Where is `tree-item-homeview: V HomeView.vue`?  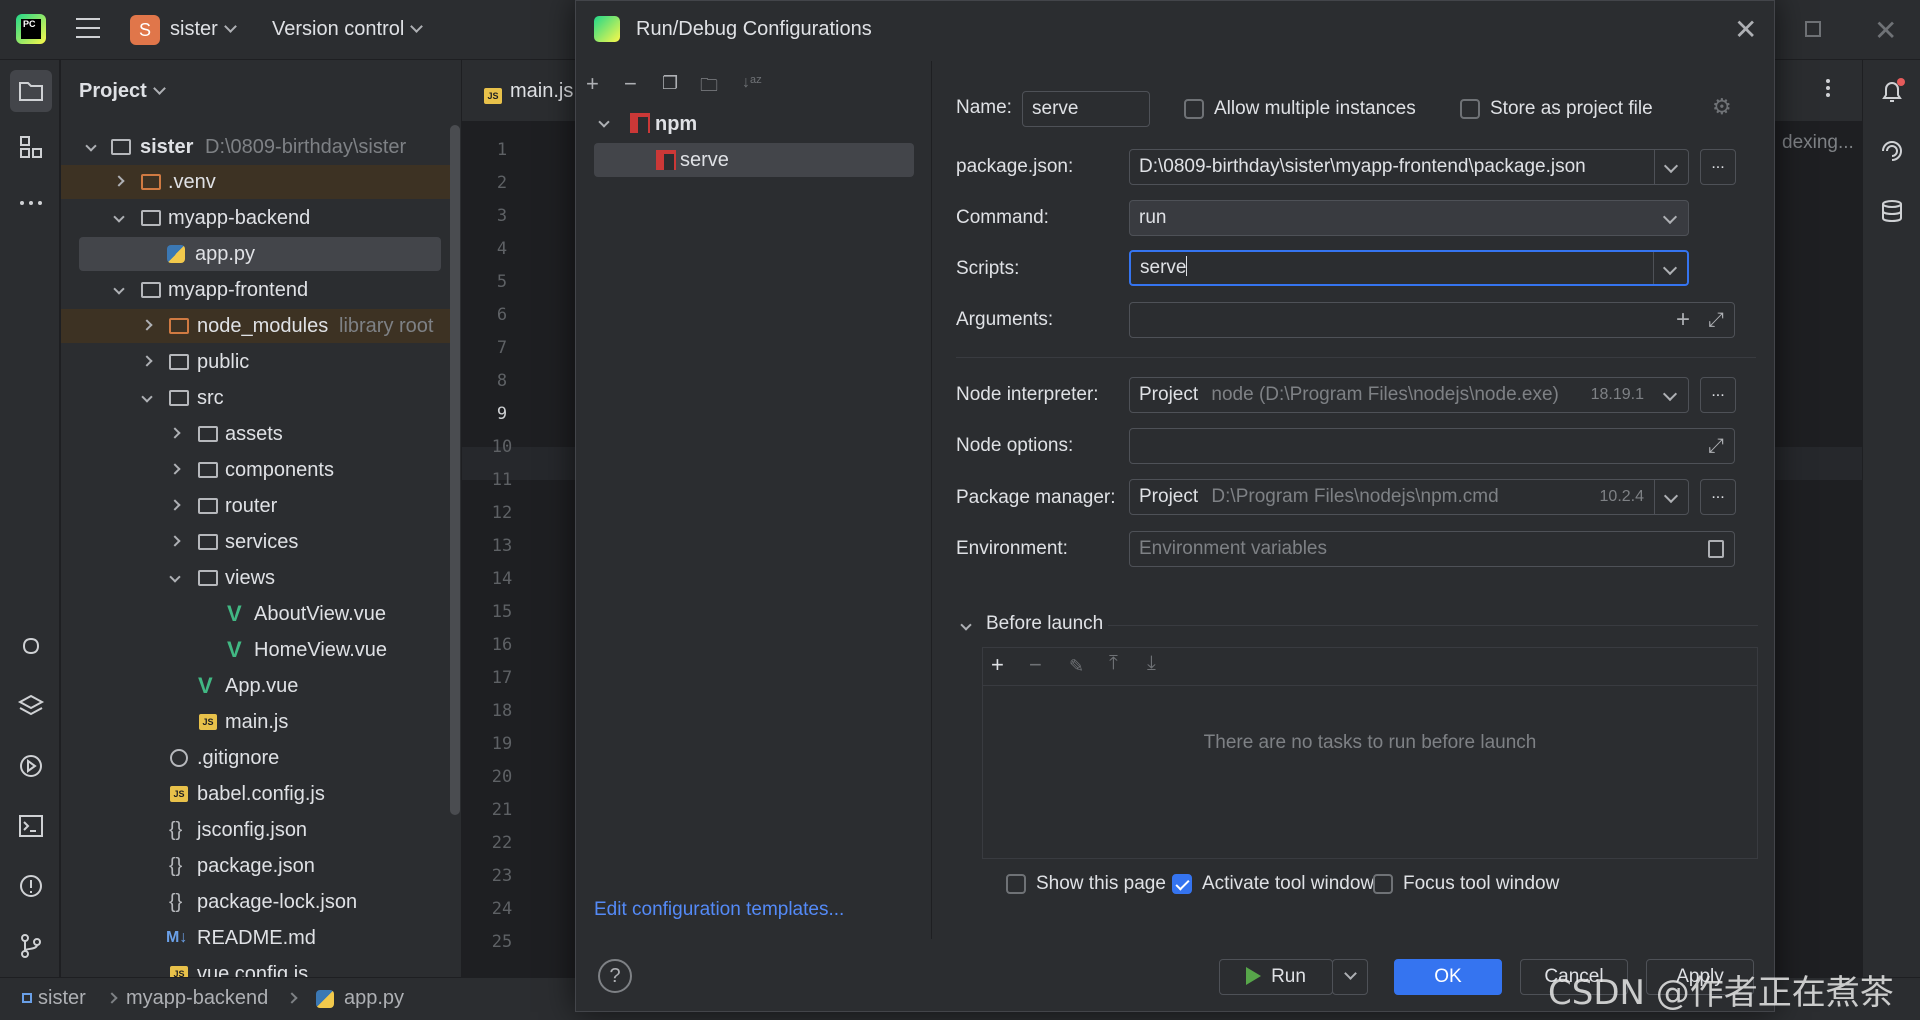
tree-item-homeview: V HomeView.vue is located at coordinates (258, 650).